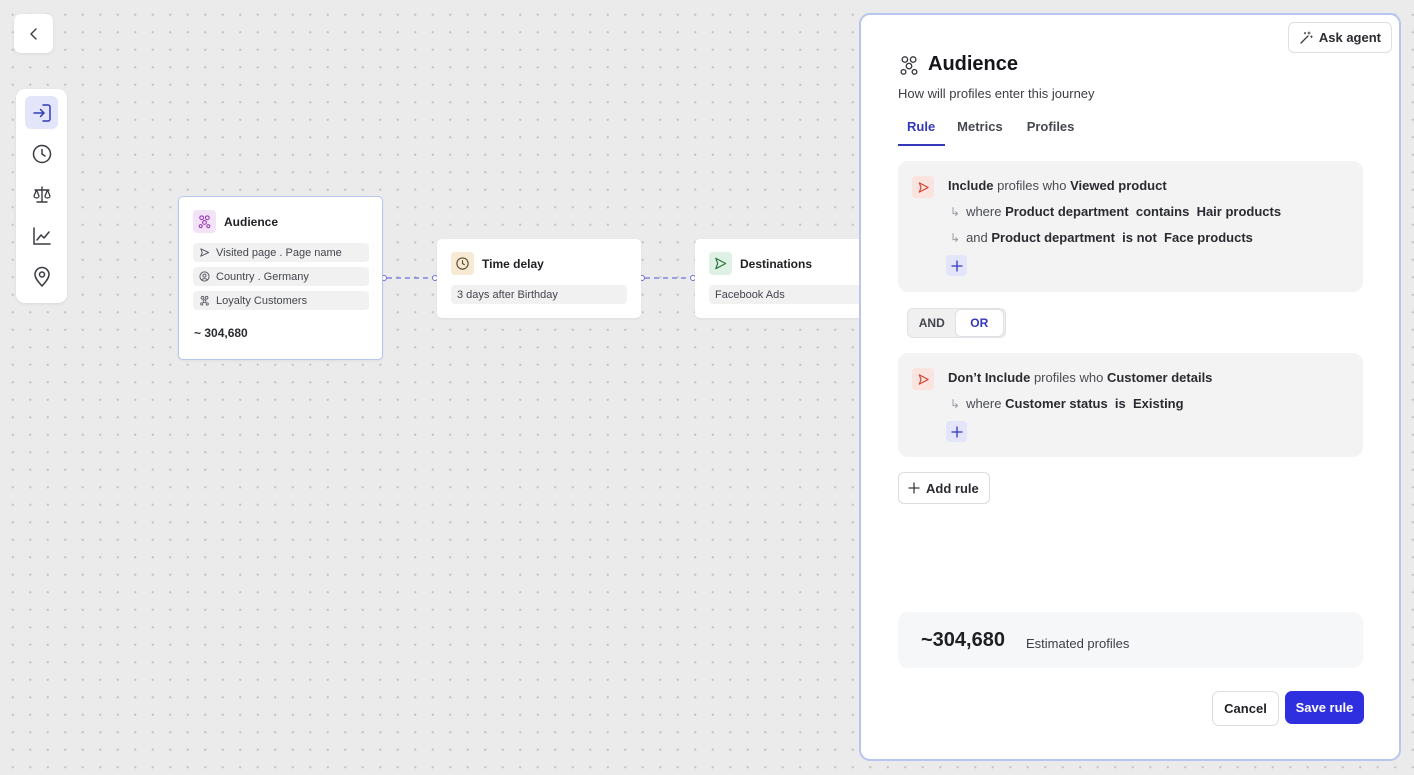  I want to click on audience-chip: Country . Germany, so click(281, 276).